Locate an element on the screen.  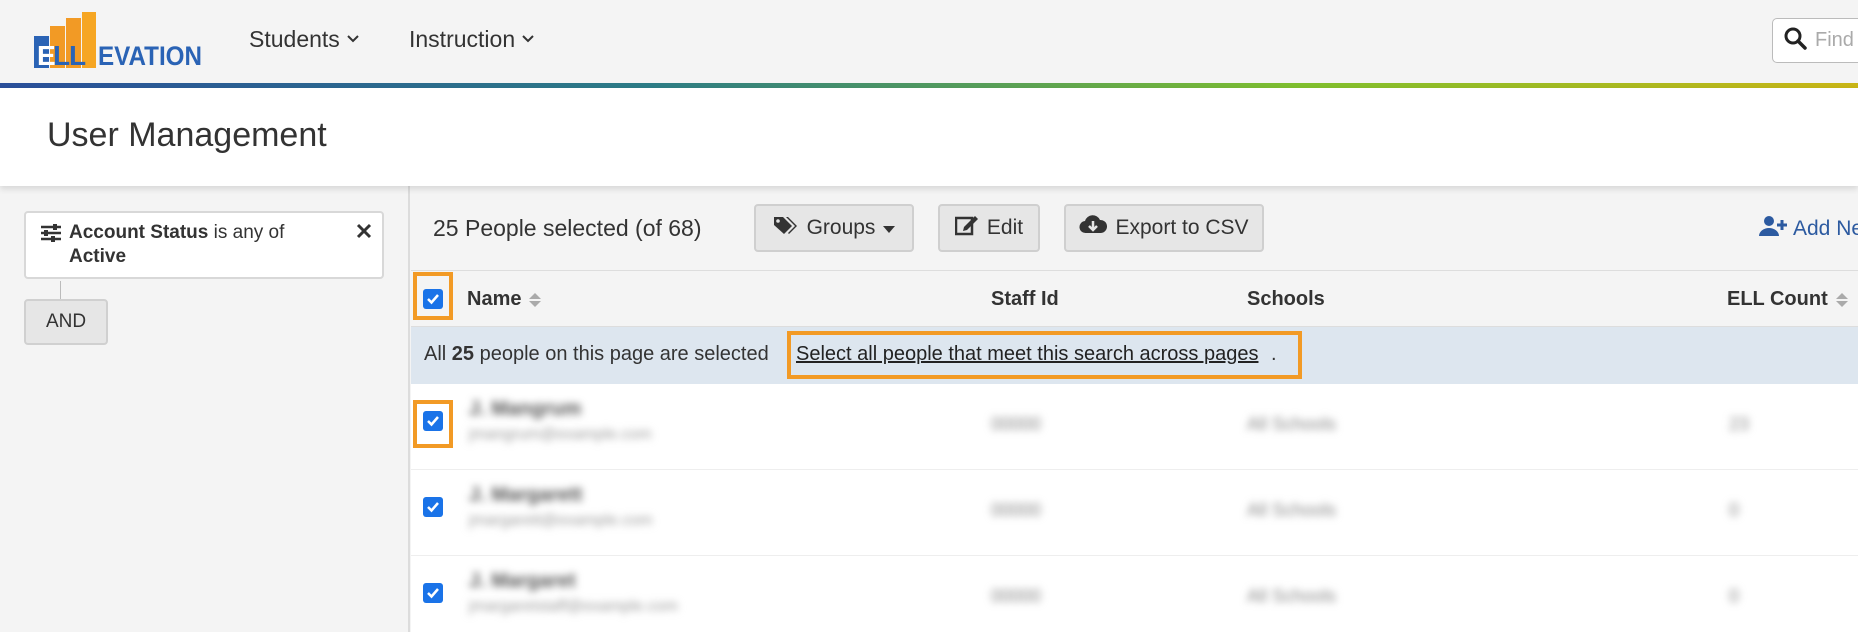
ellevation-logo: E L L EVATION is located at coordinates (119, 41).